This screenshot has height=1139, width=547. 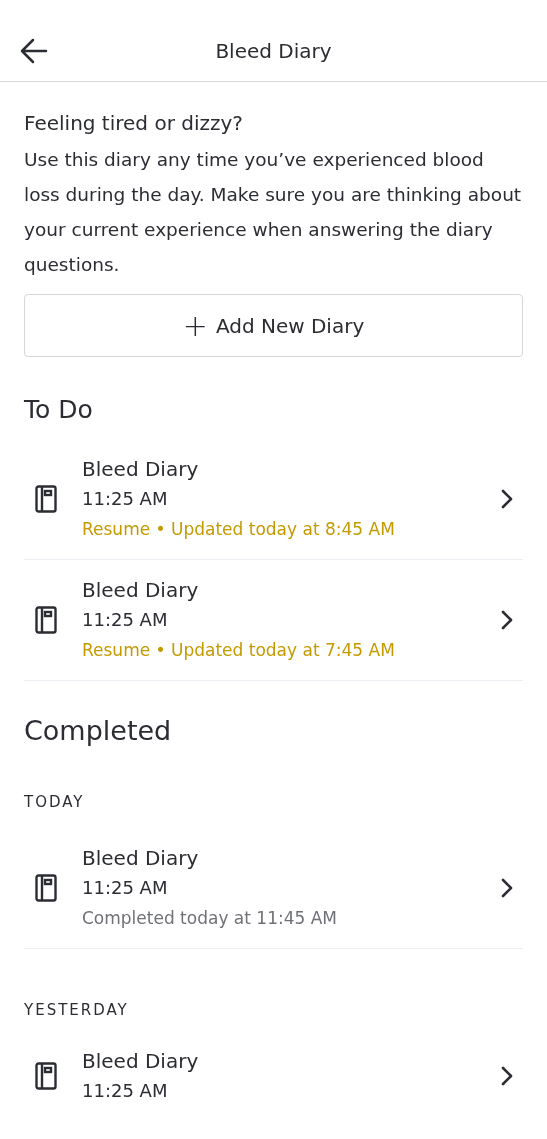 What do you see at coordinates (273, 620) in the screenshot?
I see `diary-entry: Bleed Diary 11:25 AM Resume • Updated today at 7:45 AM` at bounding box center [273, 620].